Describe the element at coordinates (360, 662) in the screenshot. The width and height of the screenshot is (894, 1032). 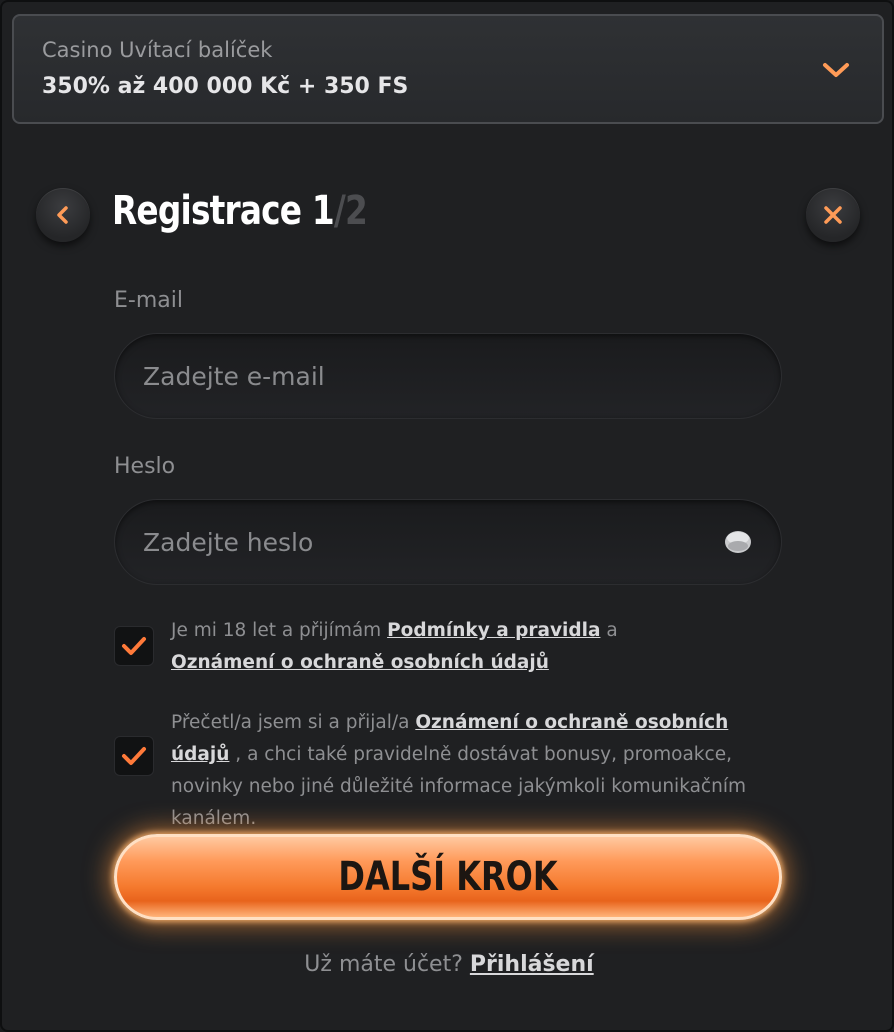
I see `privacy-notice-link: Oznámení o ochraně osobních údajů` at that location.